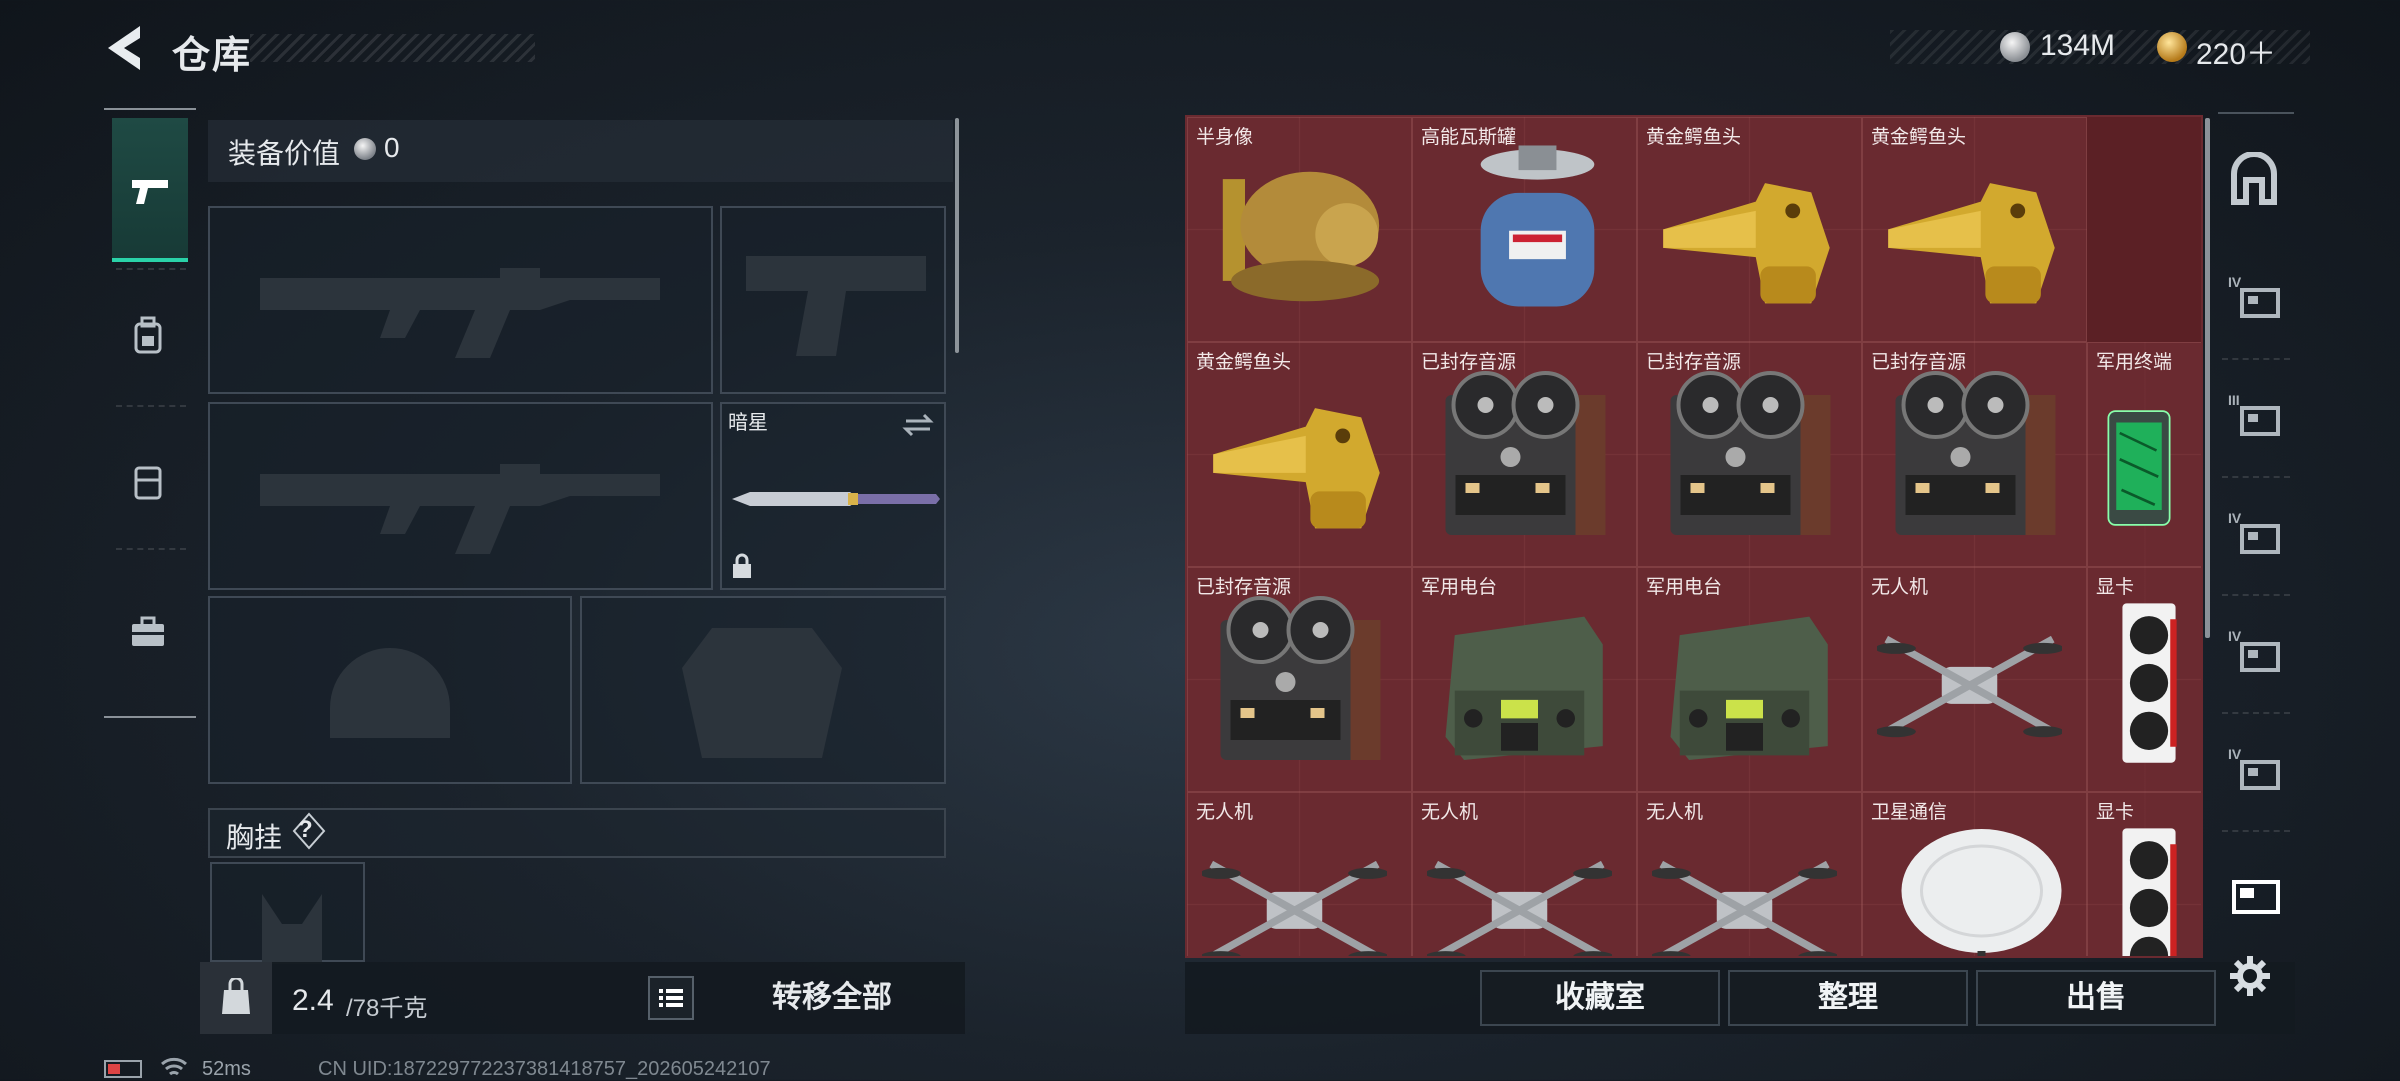 This screenshot has height=1081, width=2400. What do you see at coordinates (1299, 229) in the screenshot?
I see `stash-item: 半身像` at bounding box center [1299, 229].